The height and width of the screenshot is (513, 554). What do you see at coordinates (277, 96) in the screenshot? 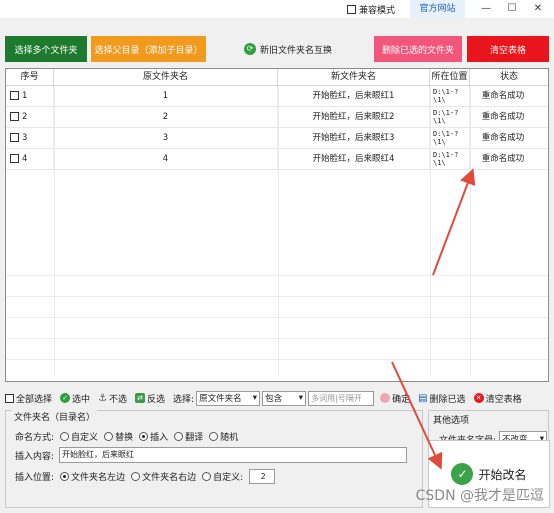
I see `table-row: 1 1 开始脸红，后来眼红1 D:\1-? \1\ 重命名成功` at bounding box center [277, 96].